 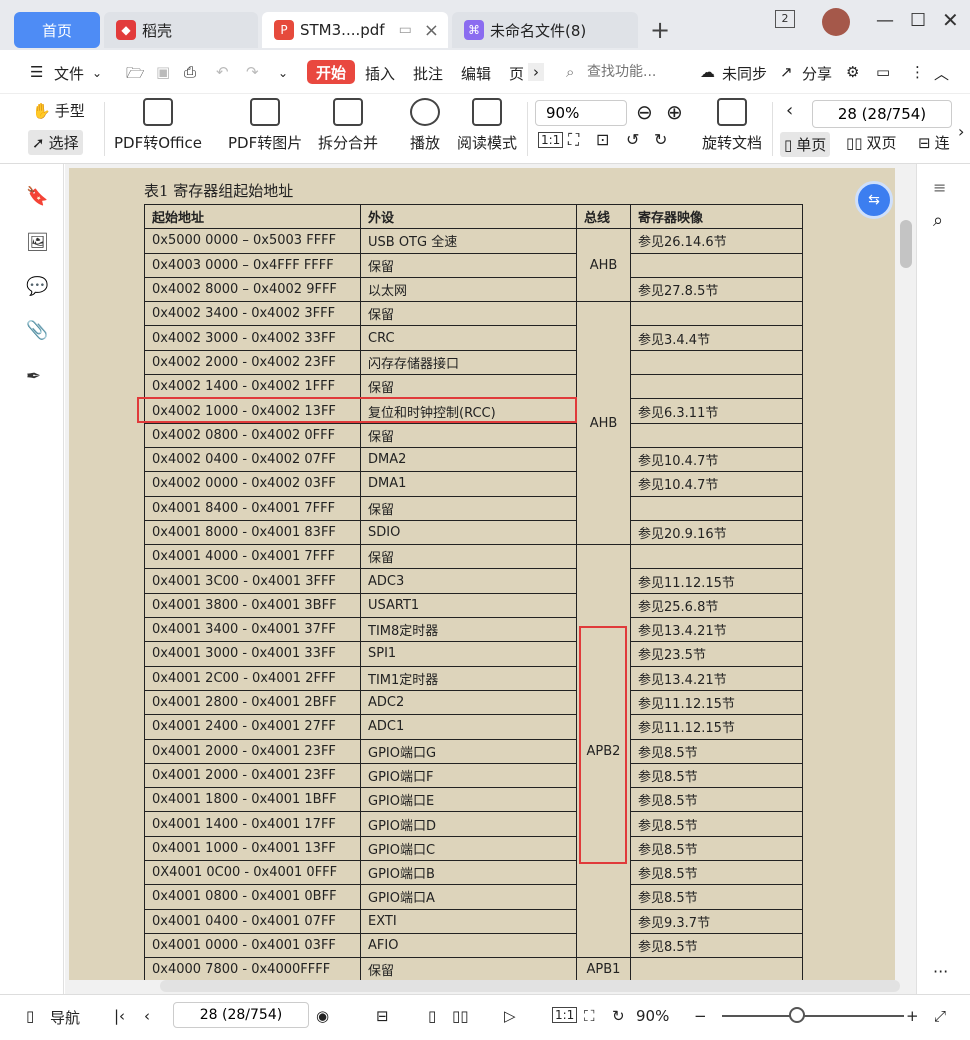 What do you see at coordinates (716, 241) in the screenshot?
I see `cell-register-map: 参见26.14.6节` at bounding box center [716, 241].